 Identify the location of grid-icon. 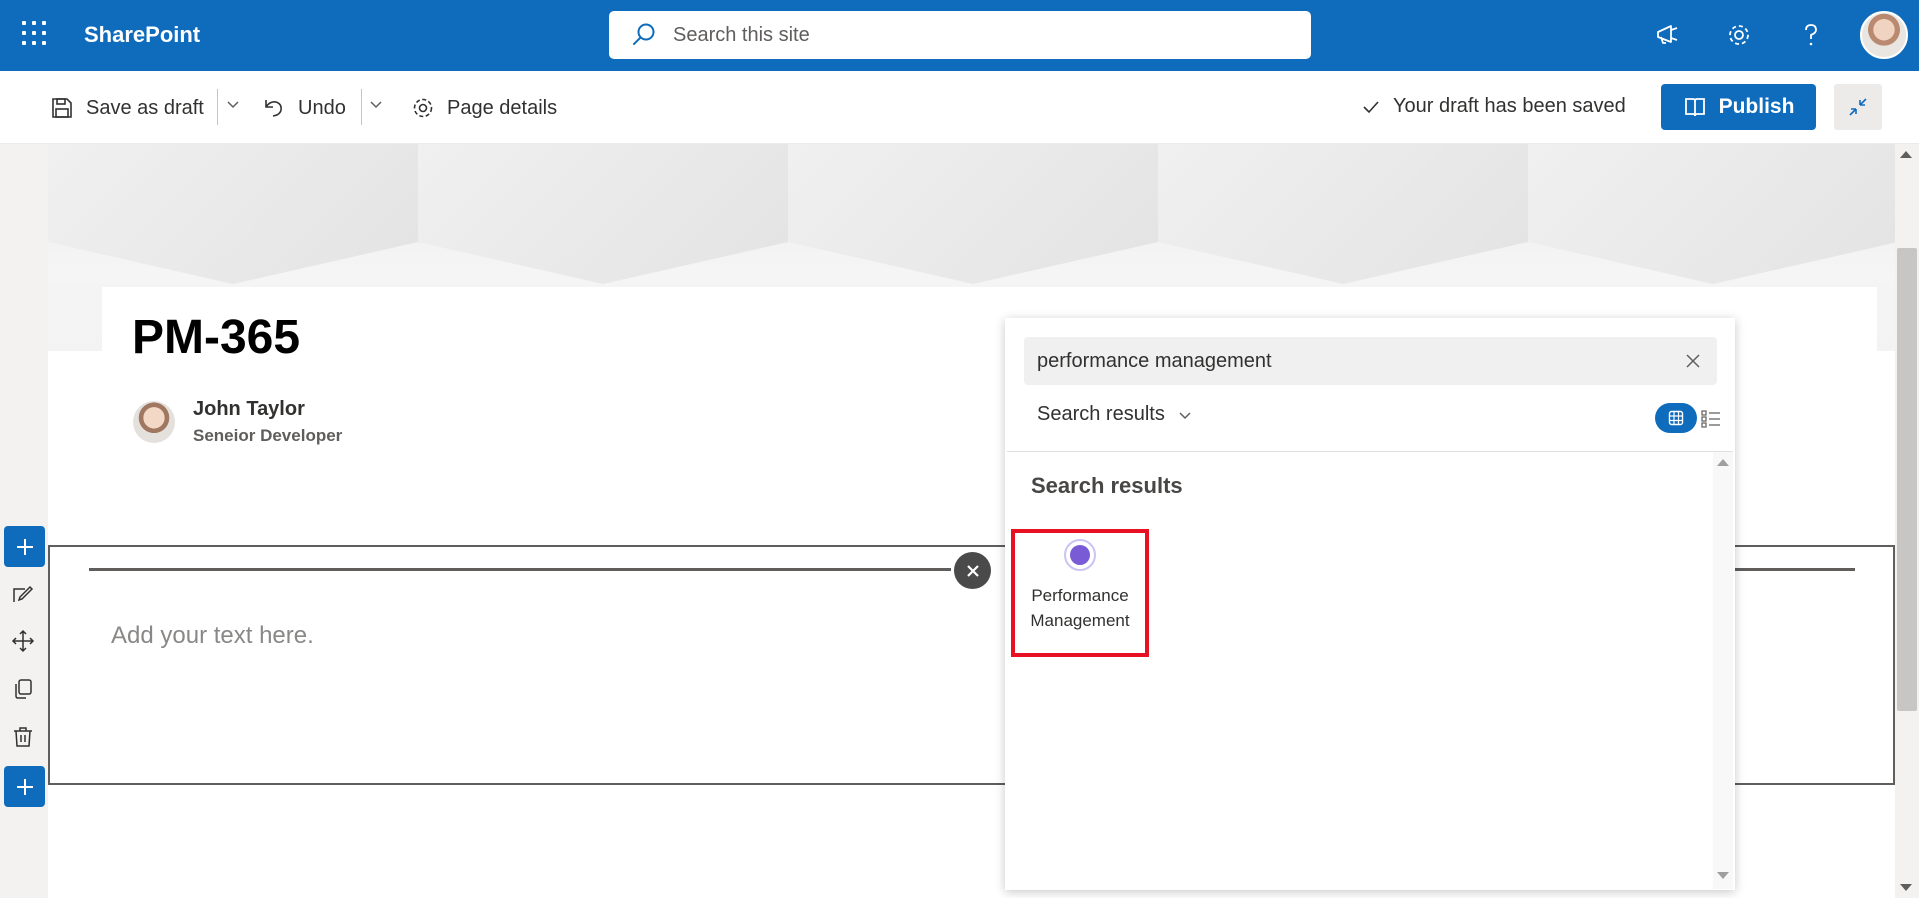
(1676, 418).